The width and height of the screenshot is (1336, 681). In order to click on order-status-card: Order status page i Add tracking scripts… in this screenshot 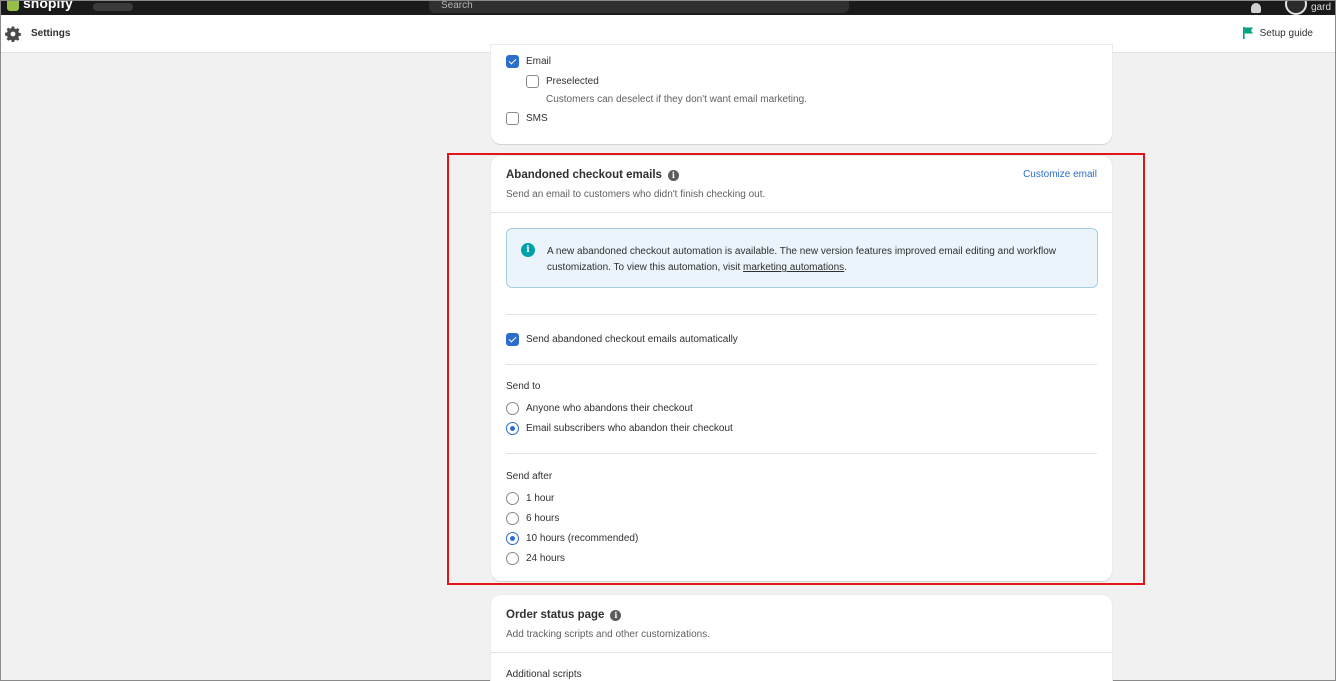, I will do `click(801, 638)`.